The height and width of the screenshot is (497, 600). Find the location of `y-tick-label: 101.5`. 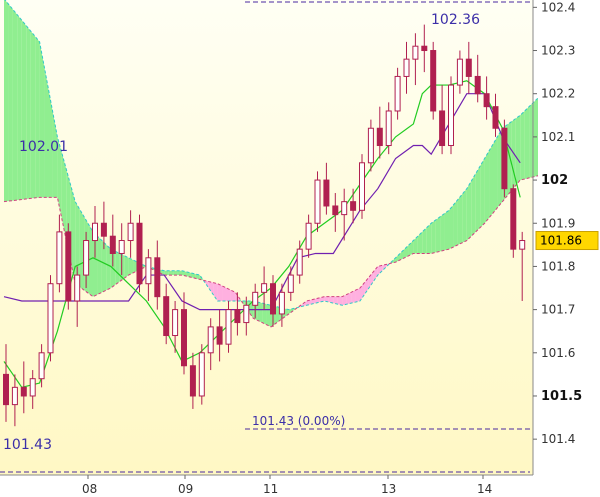

y-tick-label: 101.5 is located at coordinates (561, 396).